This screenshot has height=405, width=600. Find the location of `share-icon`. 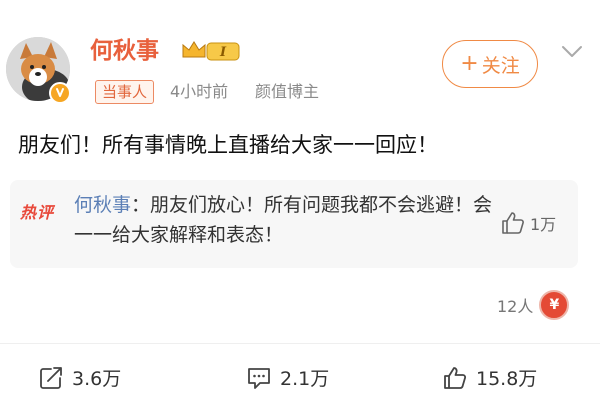

share-icon is located at coordinates (51, 377).